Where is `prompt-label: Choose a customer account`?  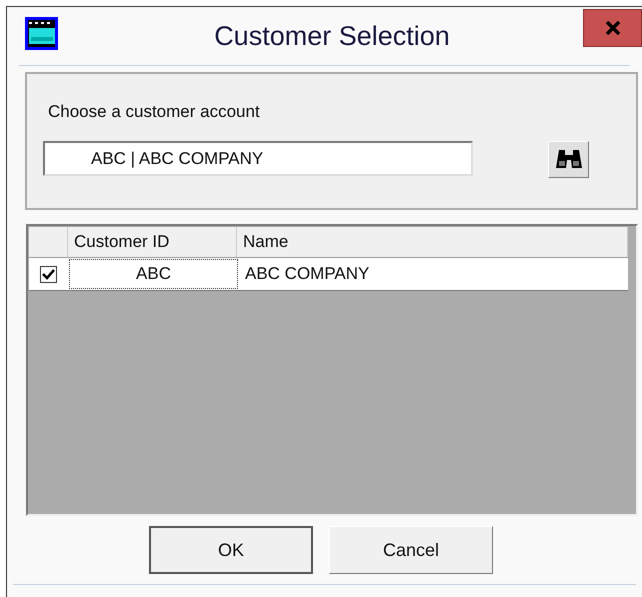 prompt-label: Choose a customer account is located at coordinates (154, 112).